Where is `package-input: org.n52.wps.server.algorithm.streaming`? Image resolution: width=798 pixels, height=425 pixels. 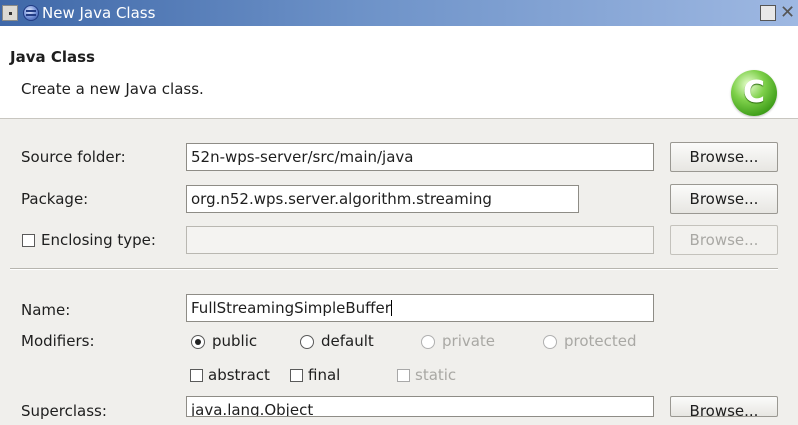
package-input: org.n52.wps.server.algorithm.streaming is located at coordinates (382, 199).